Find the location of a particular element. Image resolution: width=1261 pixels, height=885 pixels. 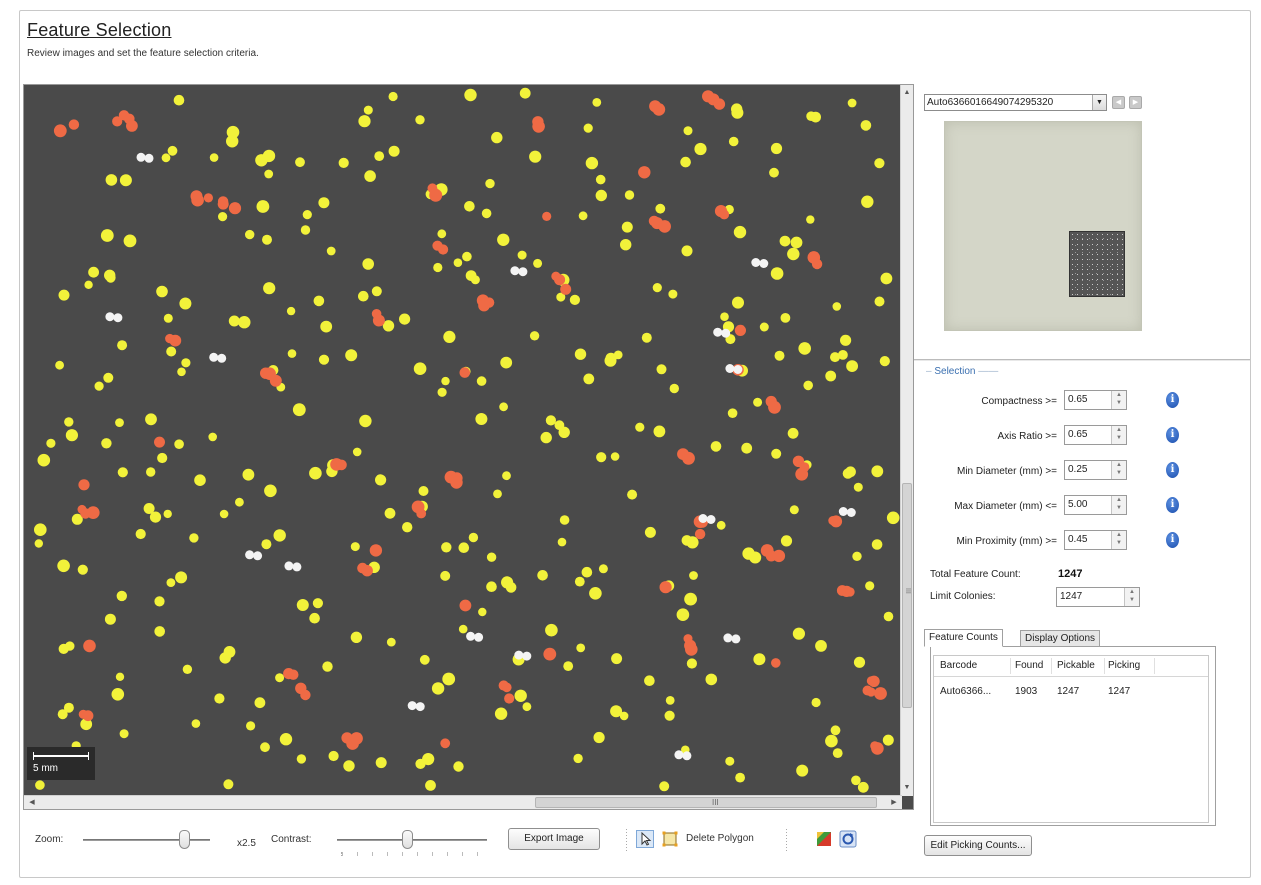

min-diameter-spinner: 0.25 ▲ ▼ is located at coordinates (1095, 470).